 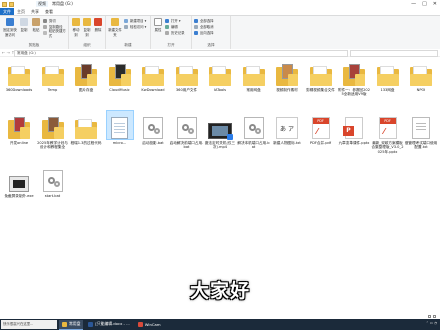 What do you see at coordinates (158, 22) in the screenshot?
I see `properties-icon` at bounding box center [158, 22].